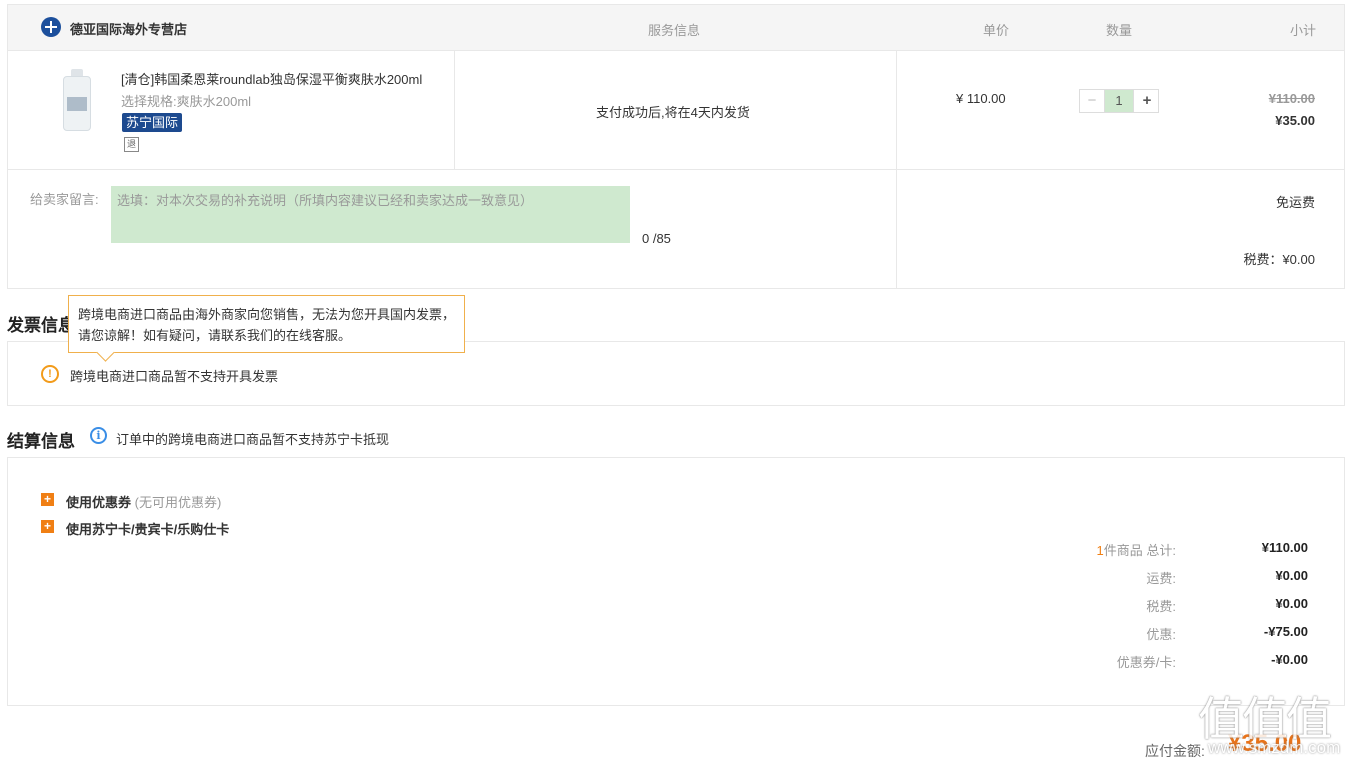 The height and width of the screenshot is (766, 1349). What do you see at coordinates (51, 27) in the screenshot?
I see `store-globe-icon` at bounding box center [51, 27].